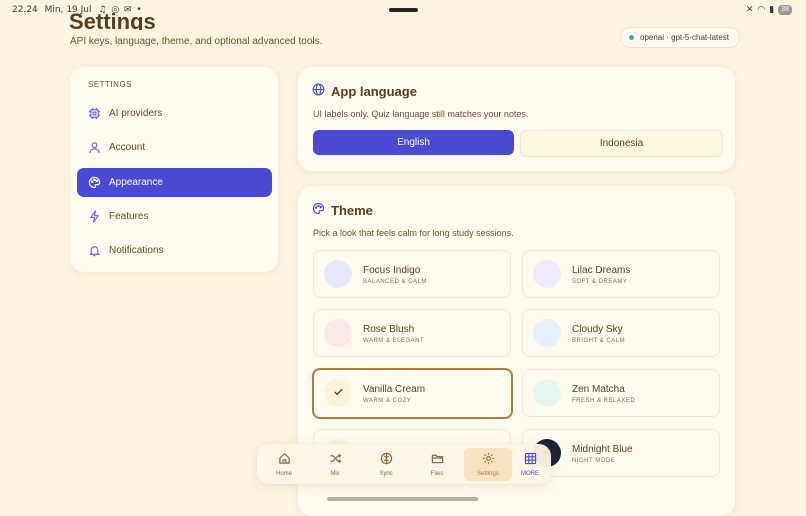  Describe the element at coordinates (318, 91) in the screenshot. I see `globe-icon` at that location.